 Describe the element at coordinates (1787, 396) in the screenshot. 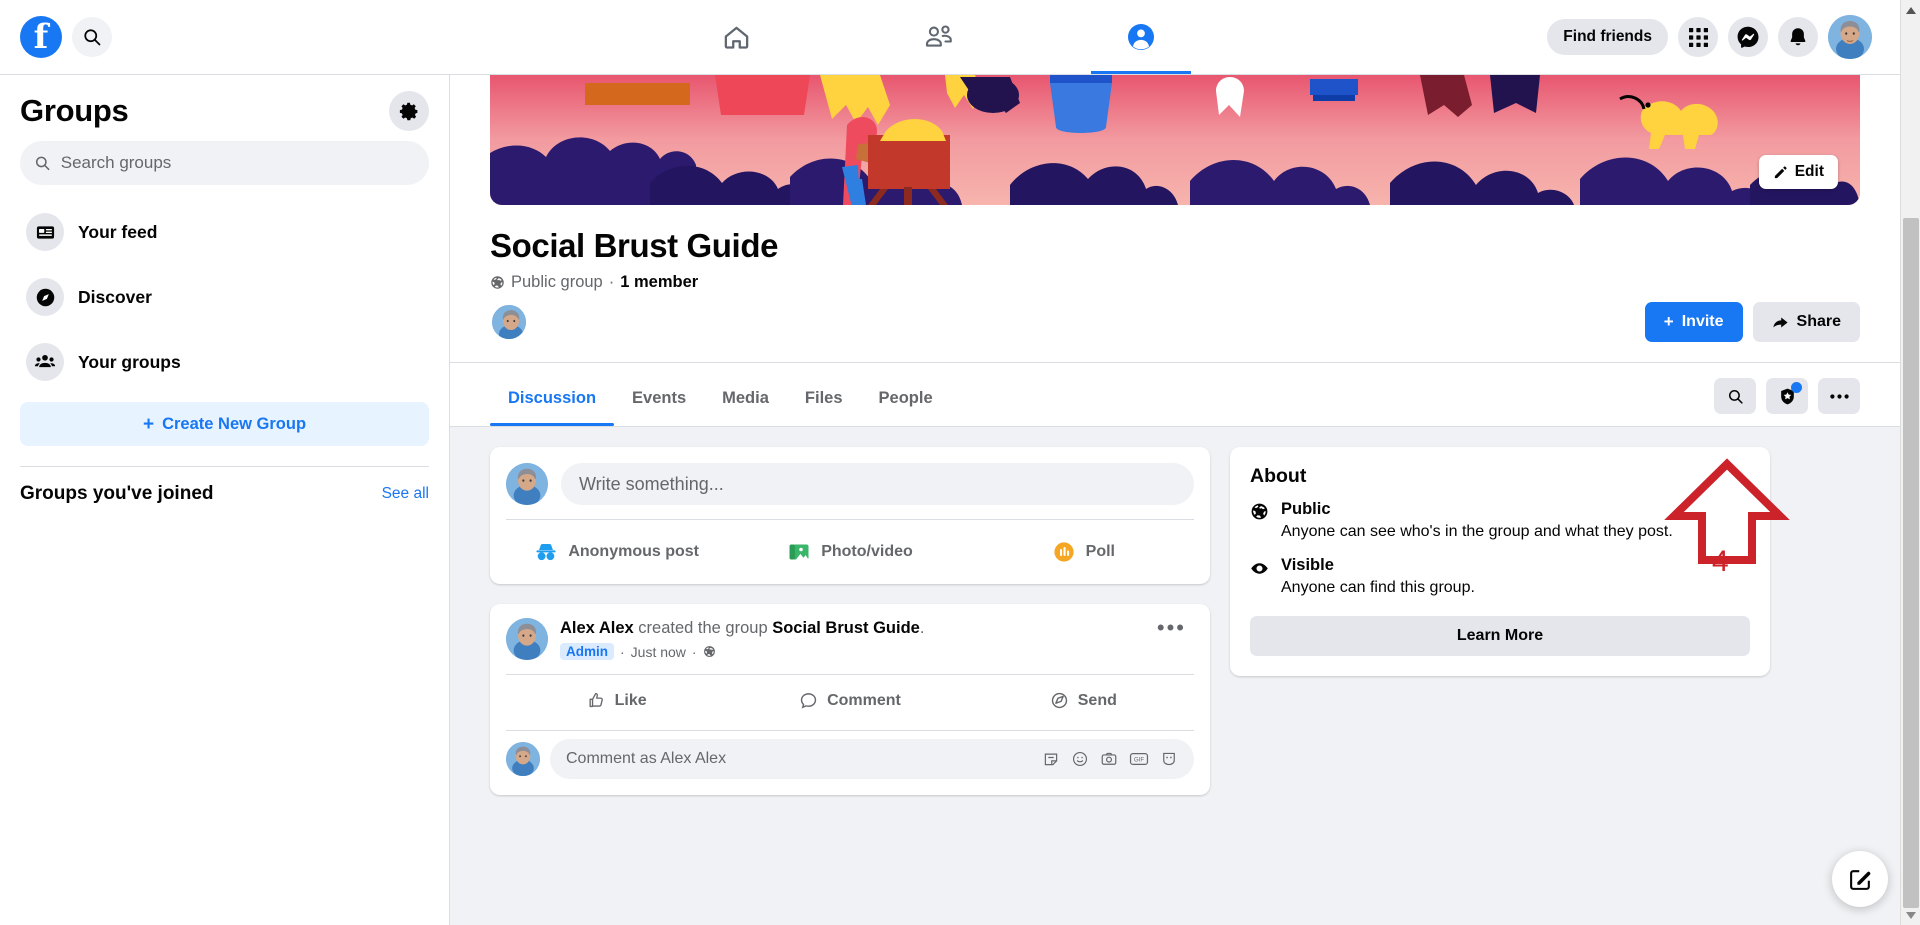

I see `admin-tools-button` at that location.